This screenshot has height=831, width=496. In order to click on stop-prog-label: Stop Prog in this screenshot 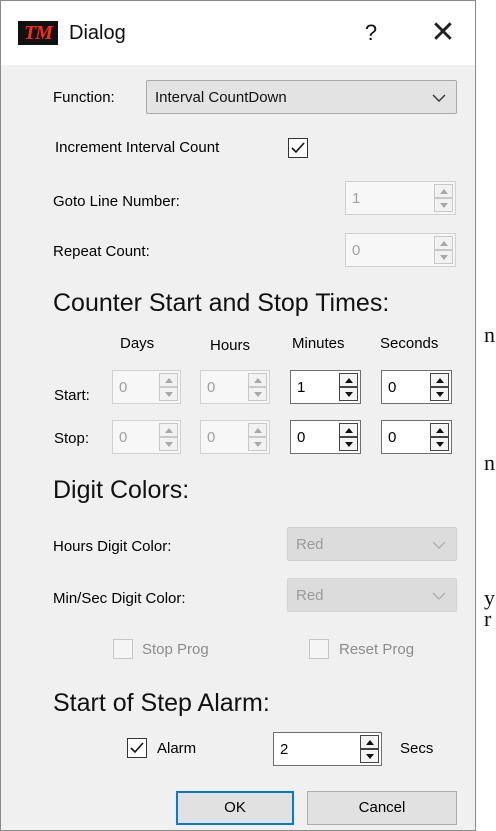, I will do `click(175, 649)`.